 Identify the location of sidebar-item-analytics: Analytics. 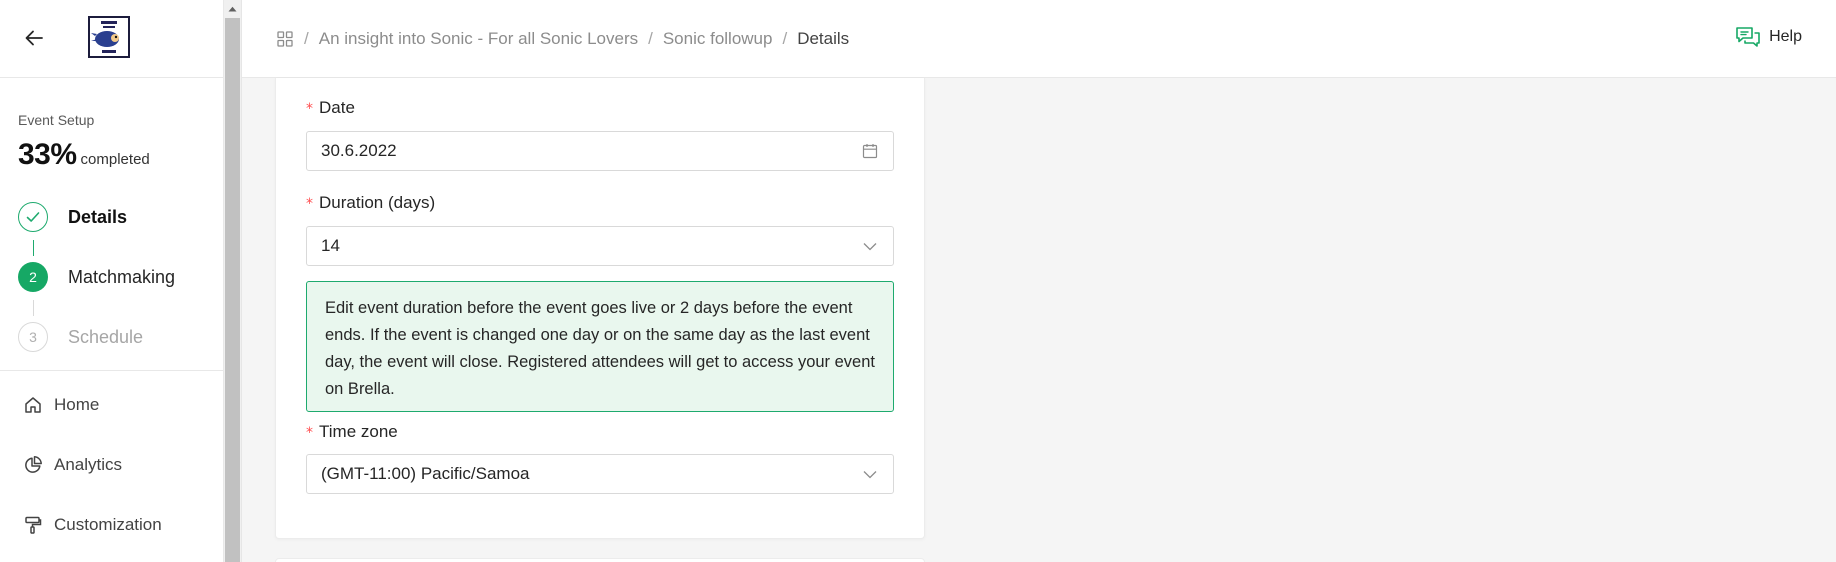
(72, 465).